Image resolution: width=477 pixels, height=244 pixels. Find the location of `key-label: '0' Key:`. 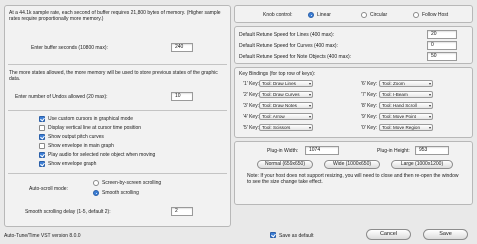

key-label: '0' Key: is located at coordinates (369, 128).